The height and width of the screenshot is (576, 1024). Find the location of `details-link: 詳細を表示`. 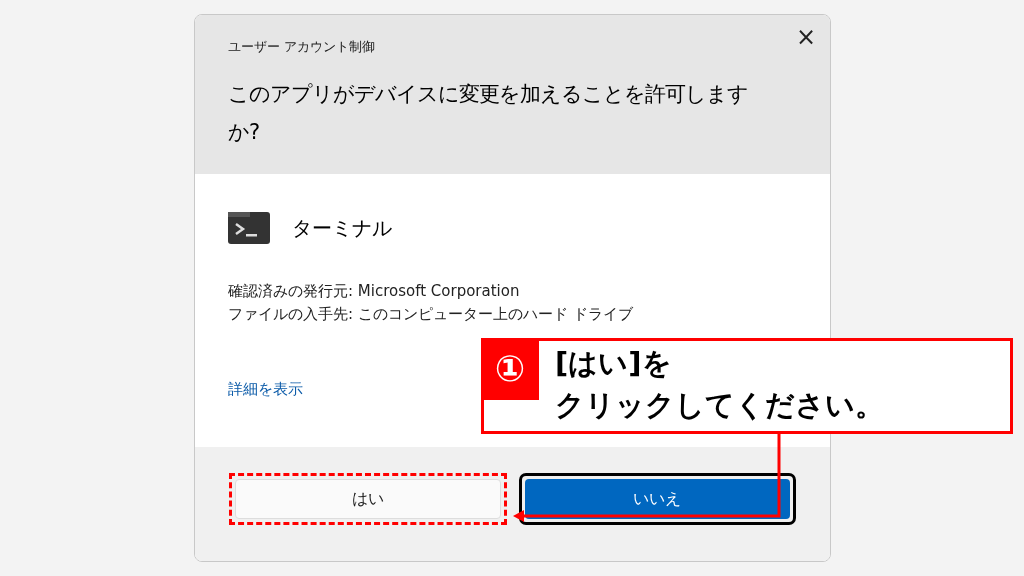

details-link: 詳細を表示 is located at coordinates (265, 389).